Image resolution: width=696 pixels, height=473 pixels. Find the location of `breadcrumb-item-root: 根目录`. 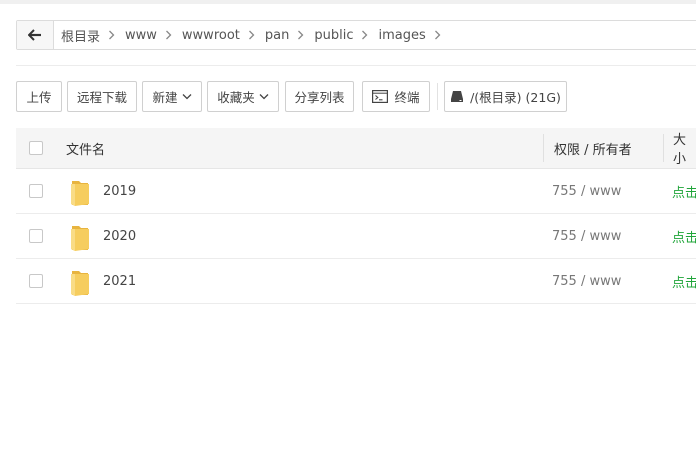

breadcrumb-item-root: 根目录 is located at coordinates (85, 35).